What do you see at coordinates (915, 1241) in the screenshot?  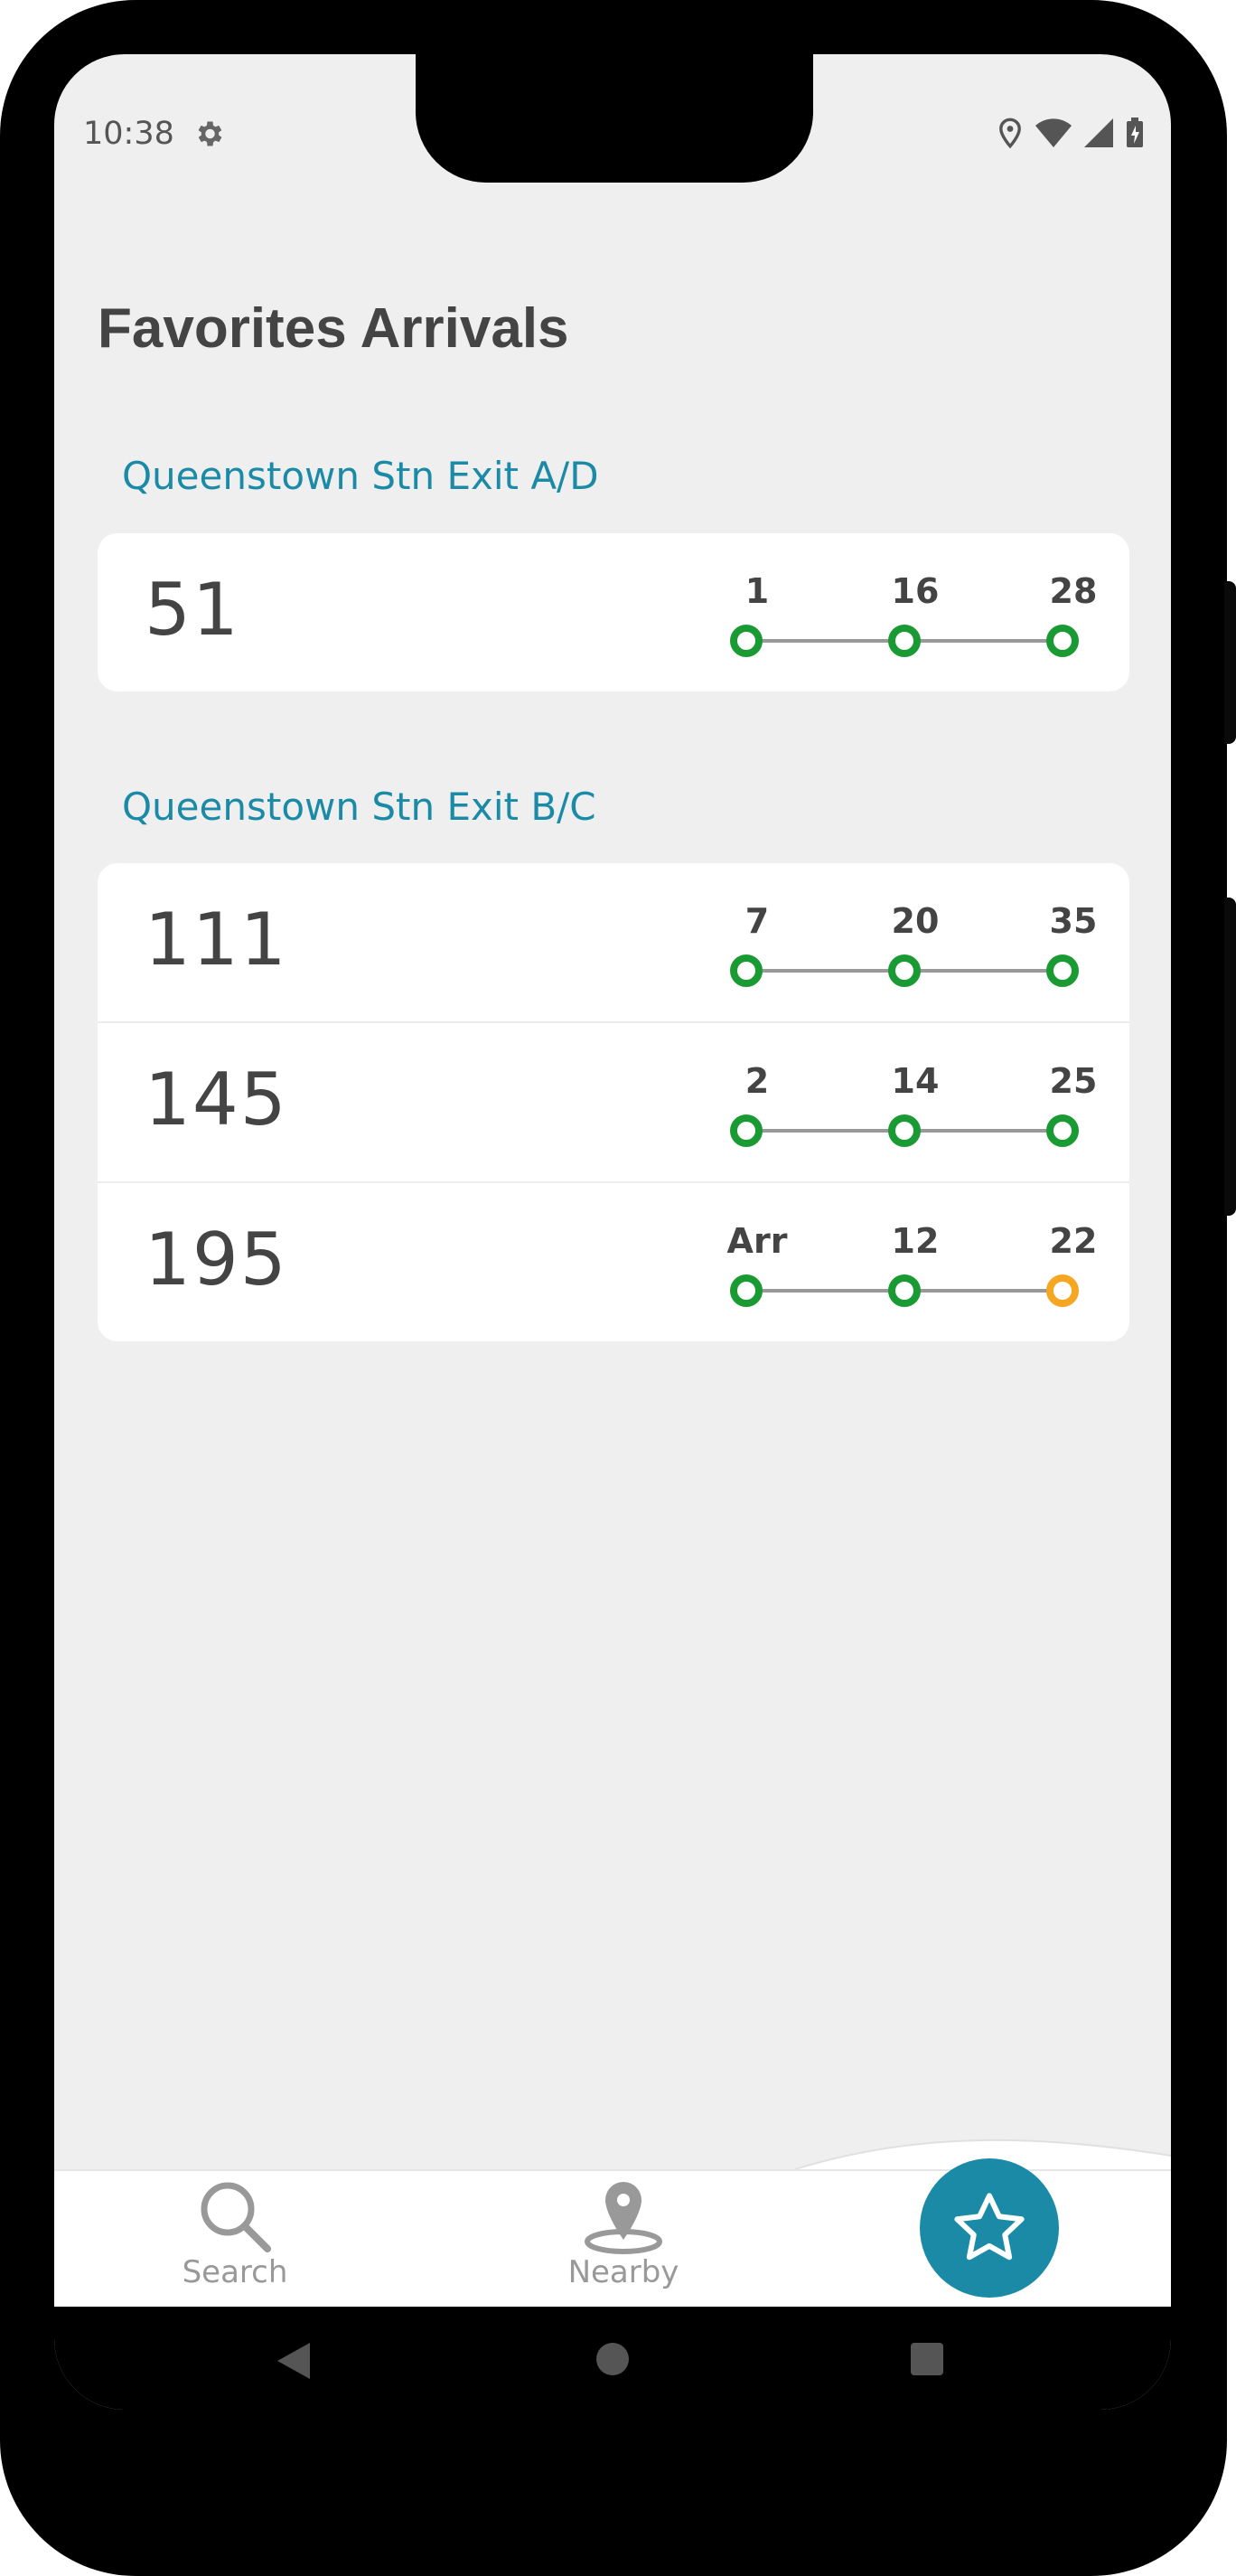 I see `arrival-label: 12` at bounding box center [915, 1241].